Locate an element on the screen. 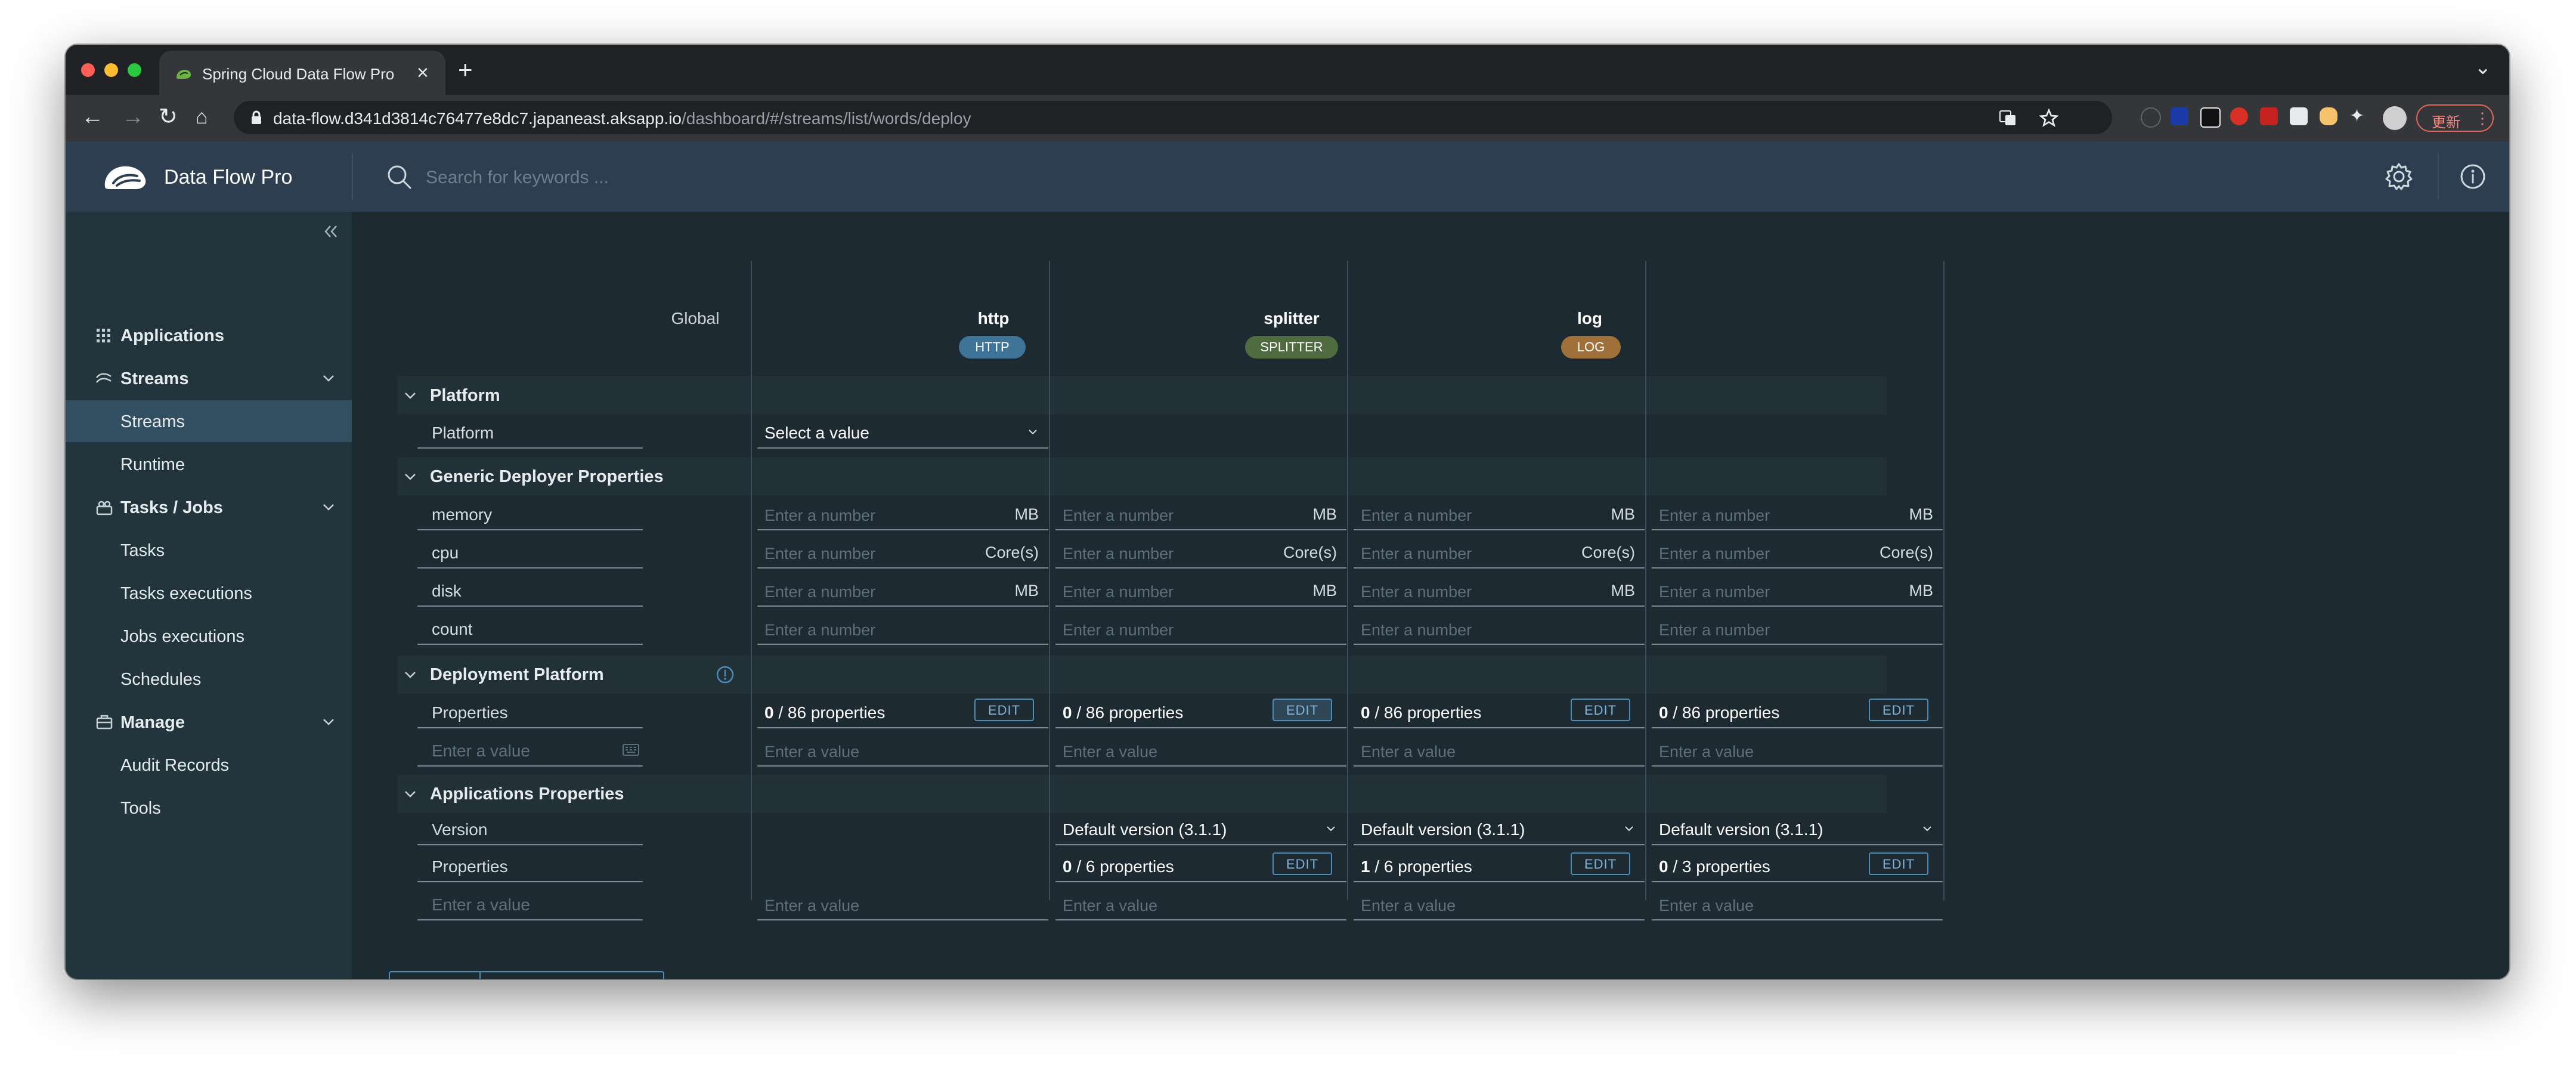 The image size is (2576, 1069). info-icon is located at coordinates (2473, 176).